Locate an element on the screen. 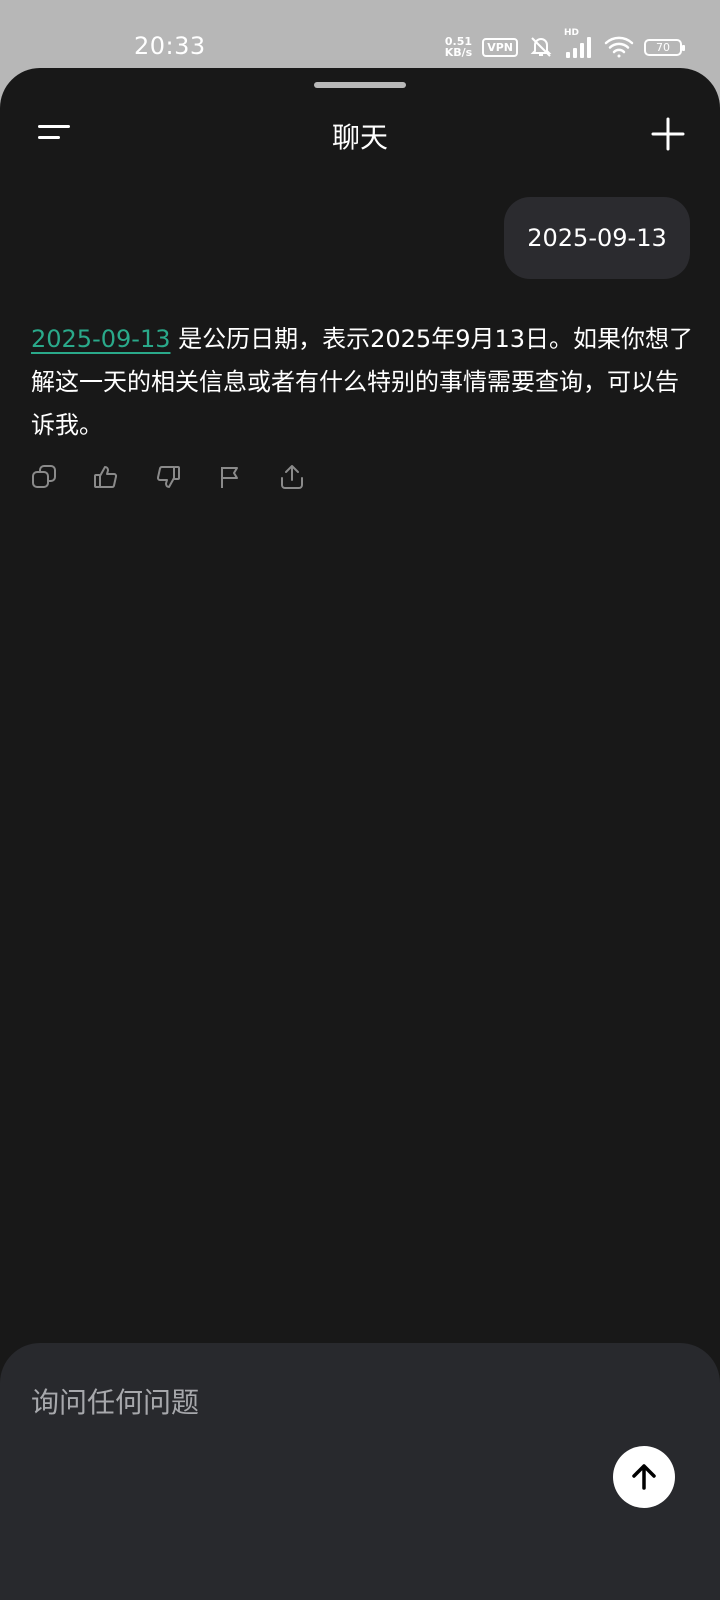 The width and height of the screenshot is (720, 1600). message-input is located at coordinates (311, 1402).